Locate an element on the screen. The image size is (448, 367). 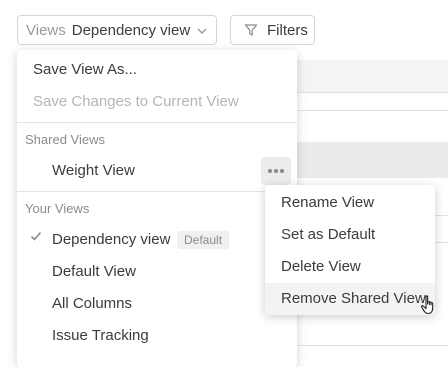
your-view-item-all-columns: All Columns is located at coordinates (92, 304).